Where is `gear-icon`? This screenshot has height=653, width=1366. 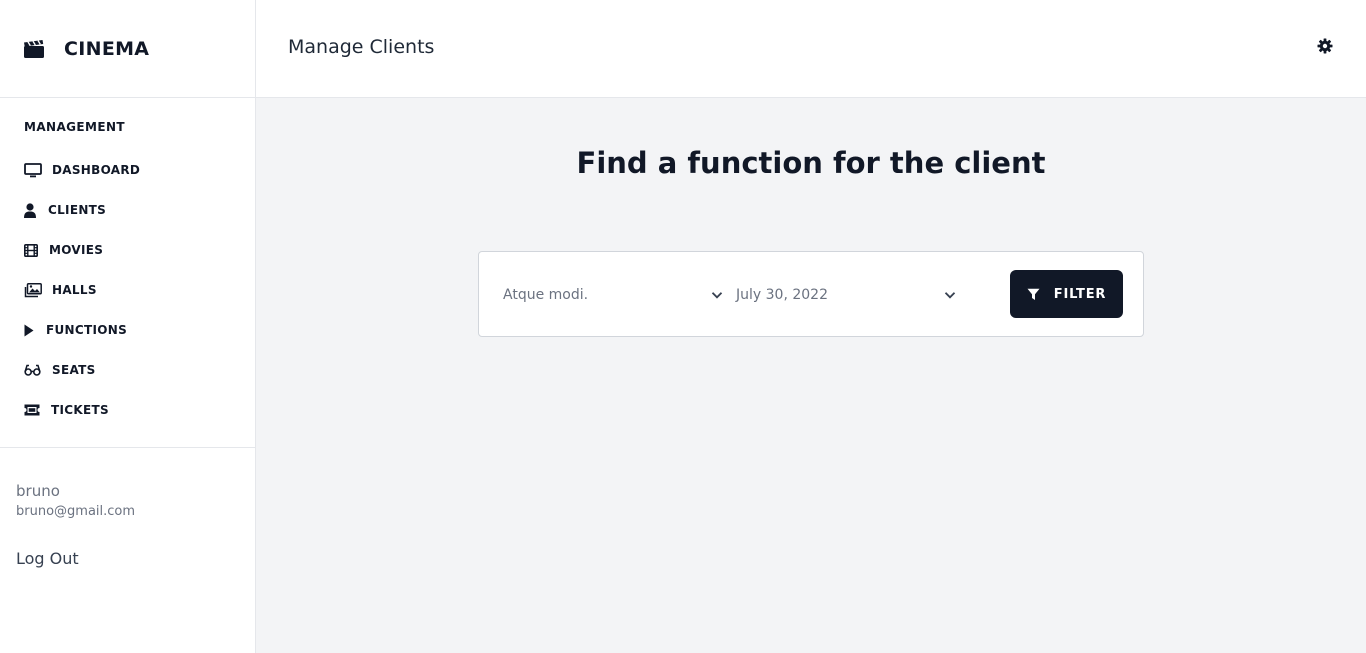
gear-icon is located at coordinates (1325, 46).